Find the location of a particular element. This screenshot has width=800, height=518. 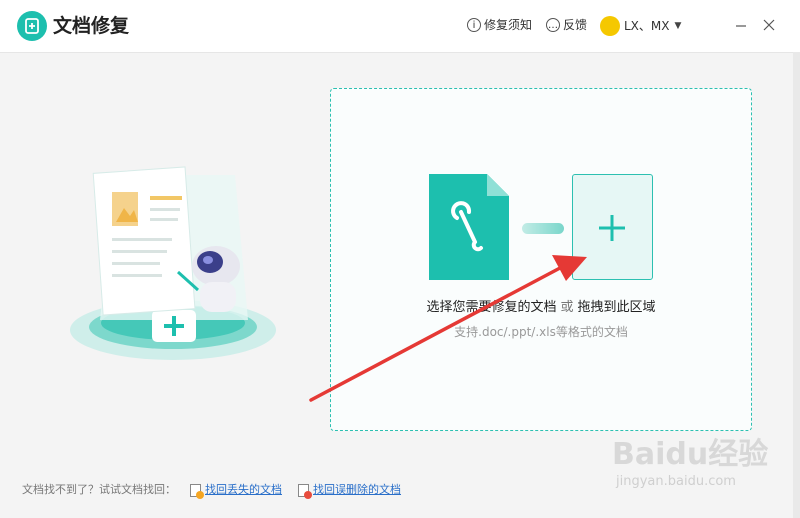

title-bar: 文档修复 i 修复须知 … 反馈 LX、MX ▼ is located at coordinates (400, 26).